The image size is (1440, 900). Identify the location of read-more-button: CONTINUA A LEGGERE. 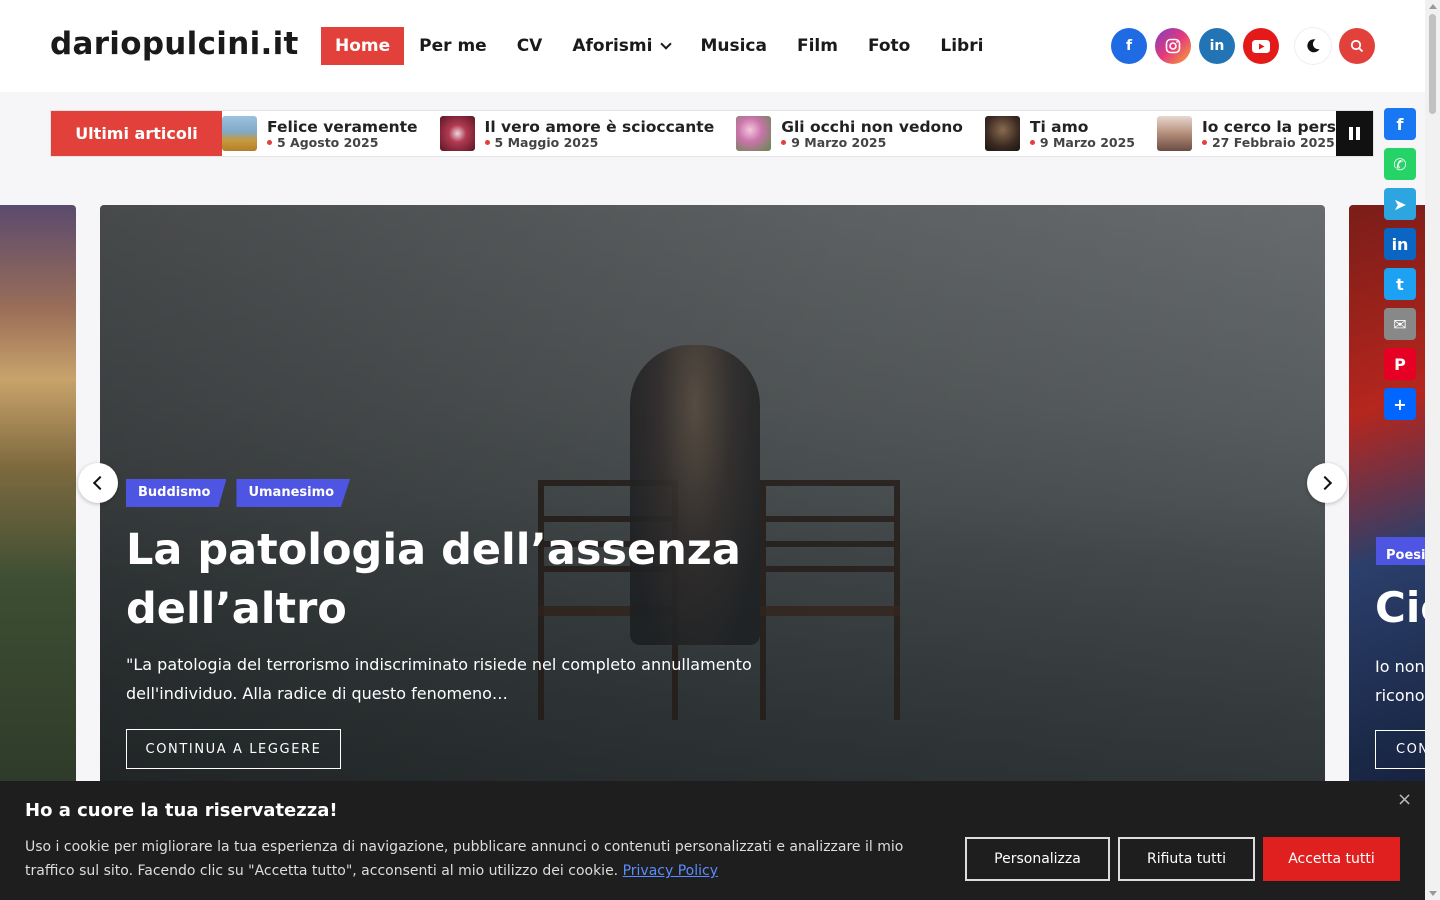
(233, 749).